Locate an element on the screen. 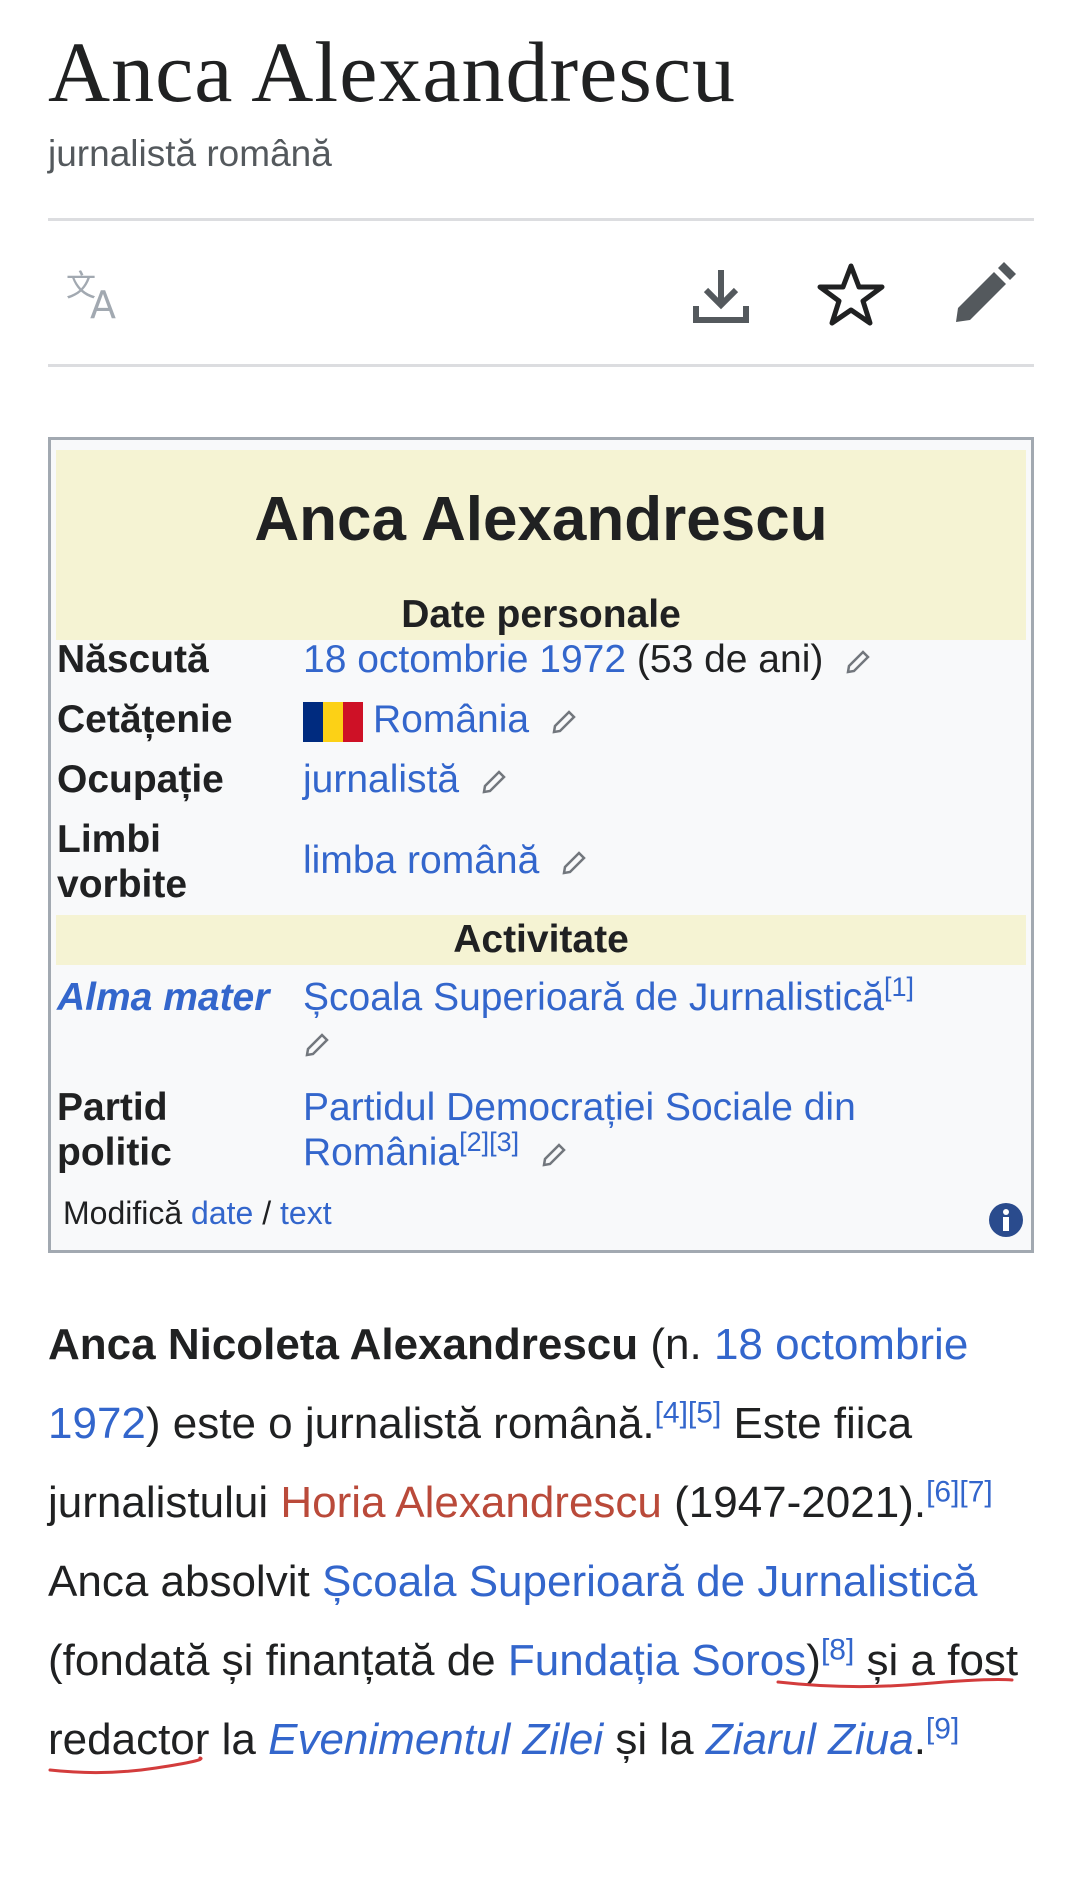 Image resolution: width=1080 pixels, height=1877 pixels. download-icon is located at coordinates (721, 297).